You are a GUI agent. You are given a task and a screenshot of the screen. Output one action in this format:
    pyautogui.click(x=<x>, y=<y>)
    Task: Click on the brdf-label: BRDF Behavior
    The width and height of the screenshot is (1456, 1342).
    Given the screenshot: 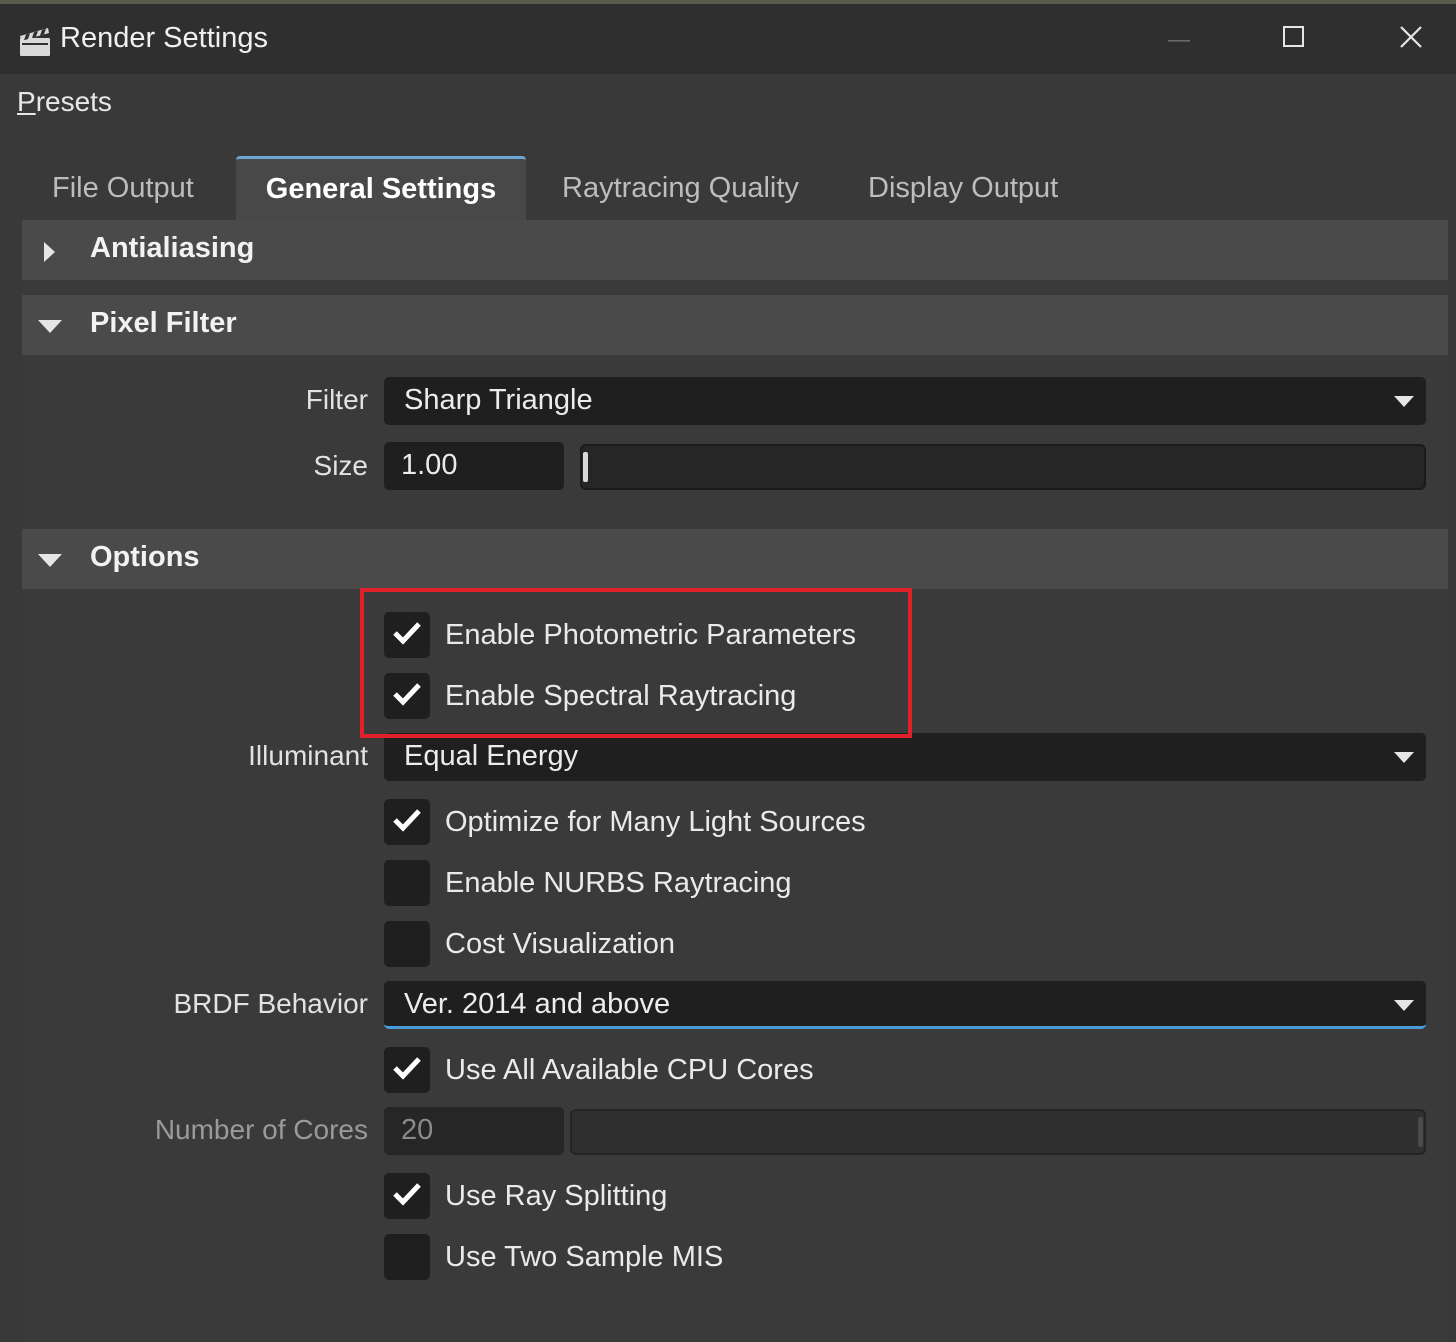 What is the action you would take?
    pyautogui.click(x=270, y=1003)
    